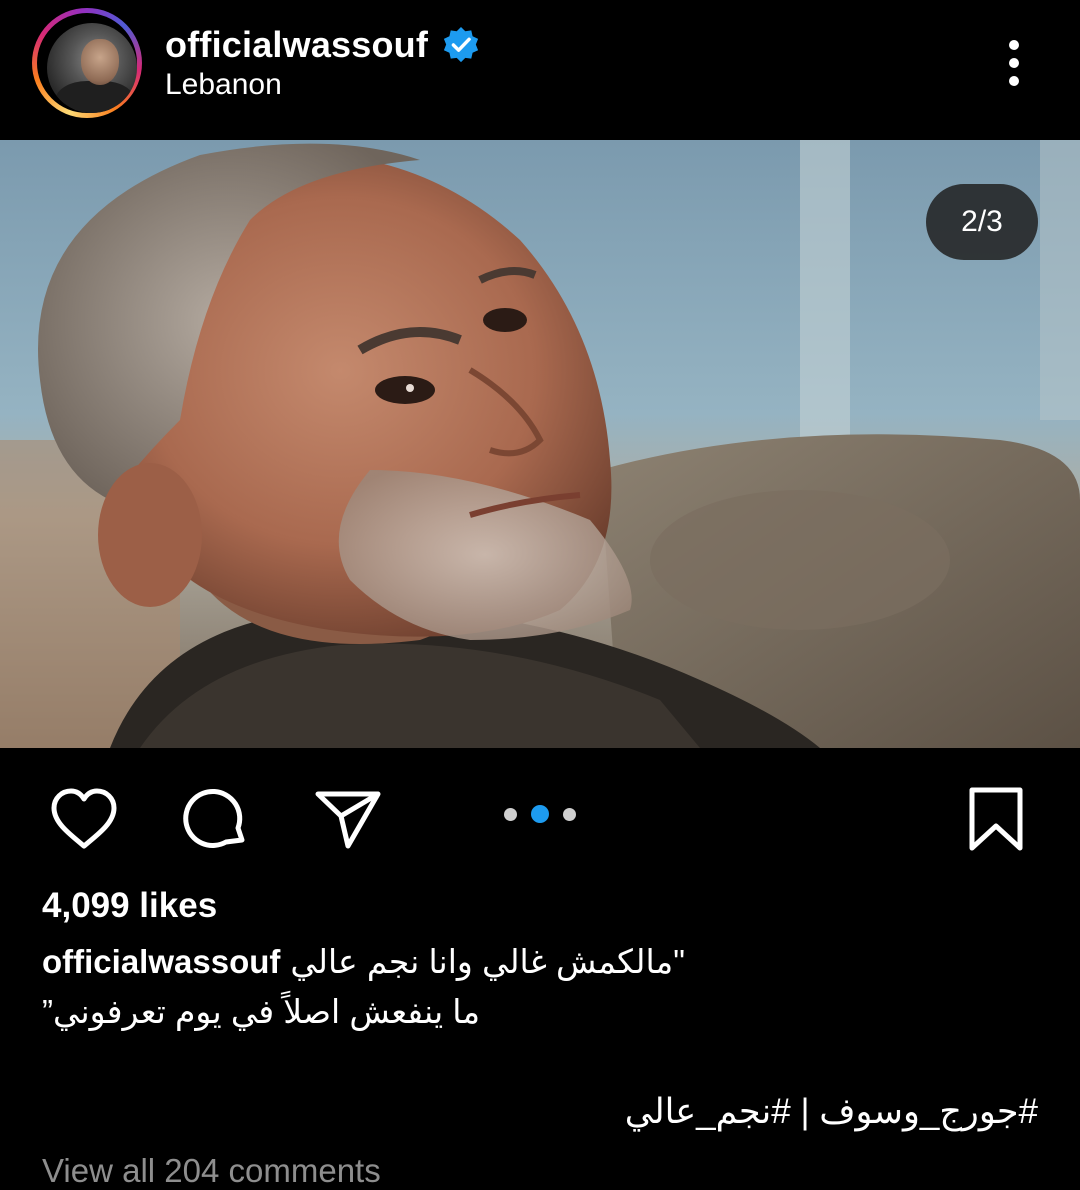 The image size is (1080, 1190). Describe the element at coordinates (92, 68) in the screenshot. I see `avatar` at that location.